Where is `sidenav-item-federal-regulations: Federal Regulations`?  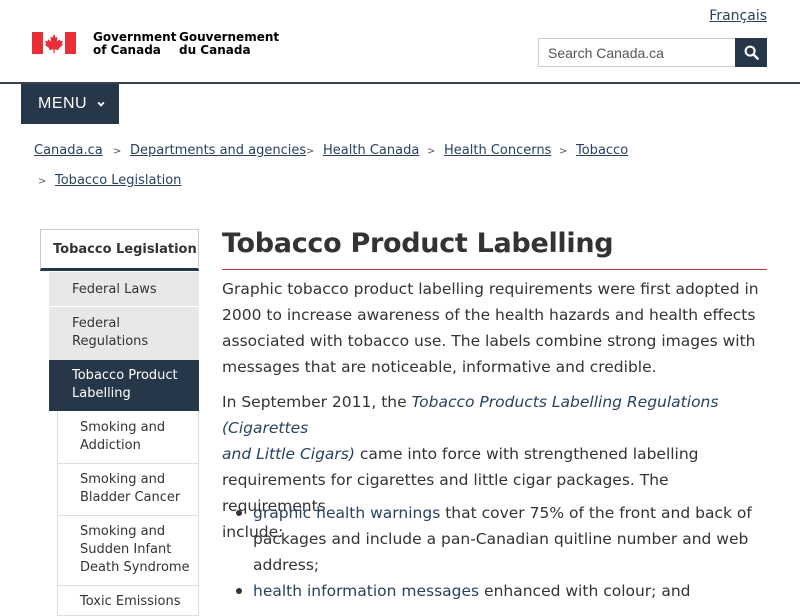 sidenav-item-federal-regulations: Federal Regulations is located at coordinates (124, 333).